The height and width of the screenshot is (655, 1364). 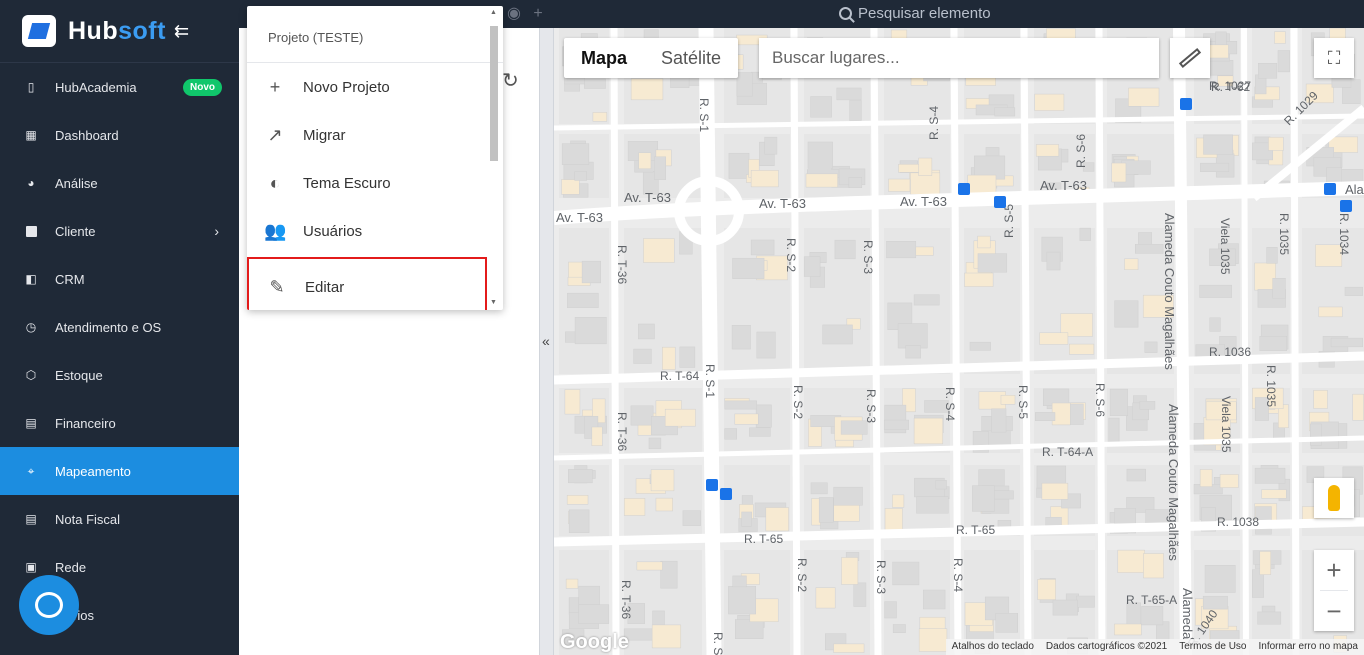 I want to click on menu-scrollbar: ▲ ▼, so click(x=494, y=158).